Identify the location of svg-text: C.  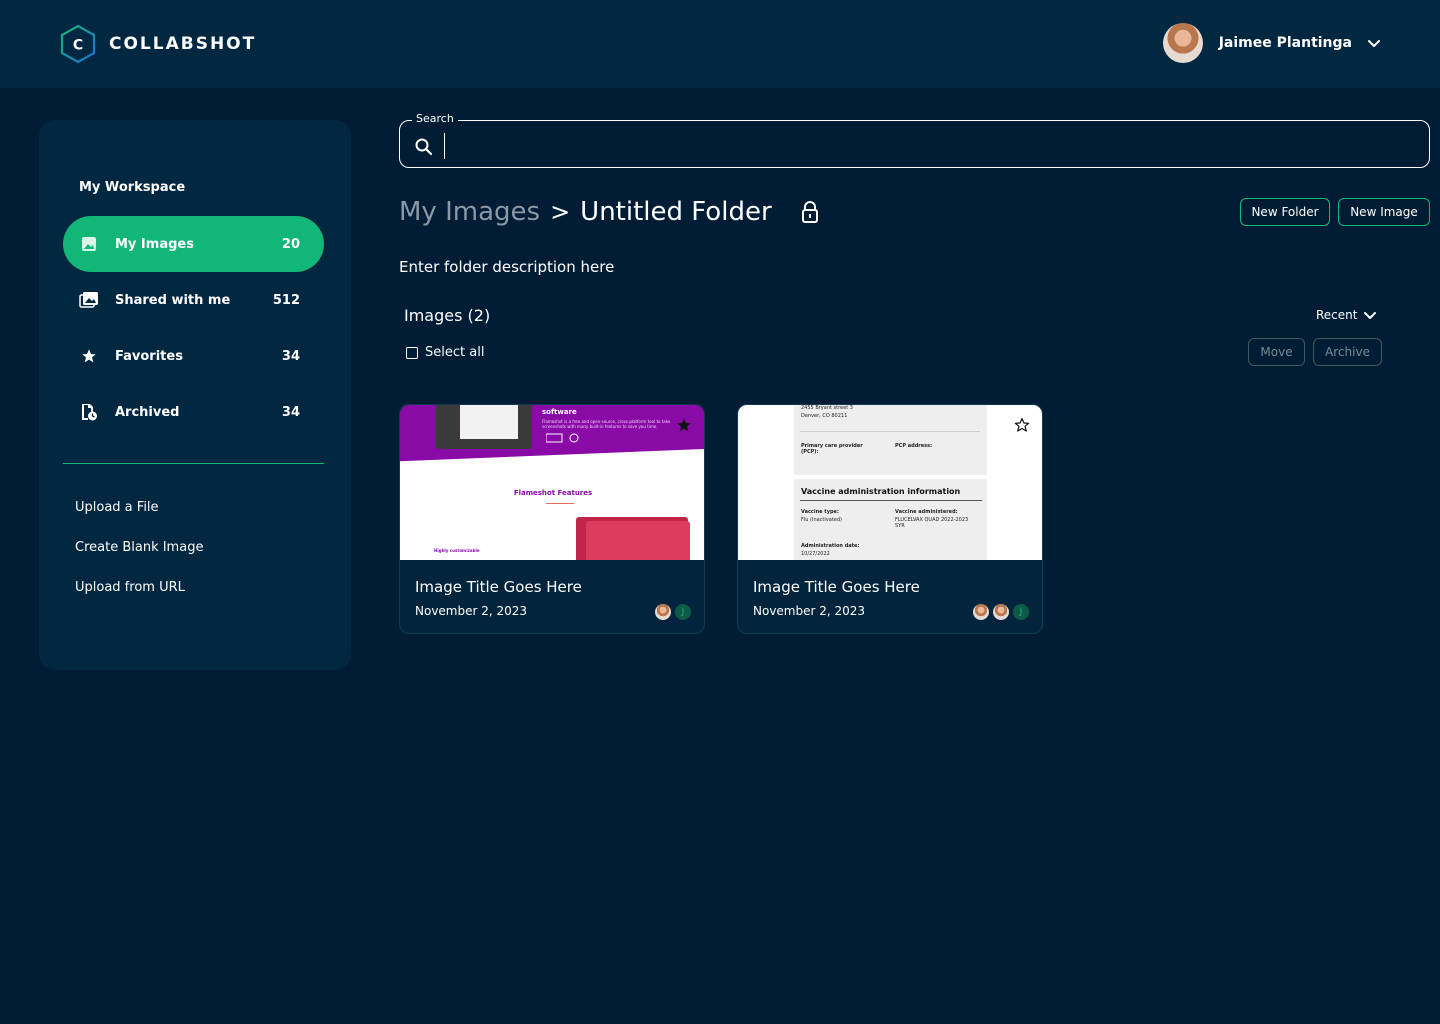
(78, 46).